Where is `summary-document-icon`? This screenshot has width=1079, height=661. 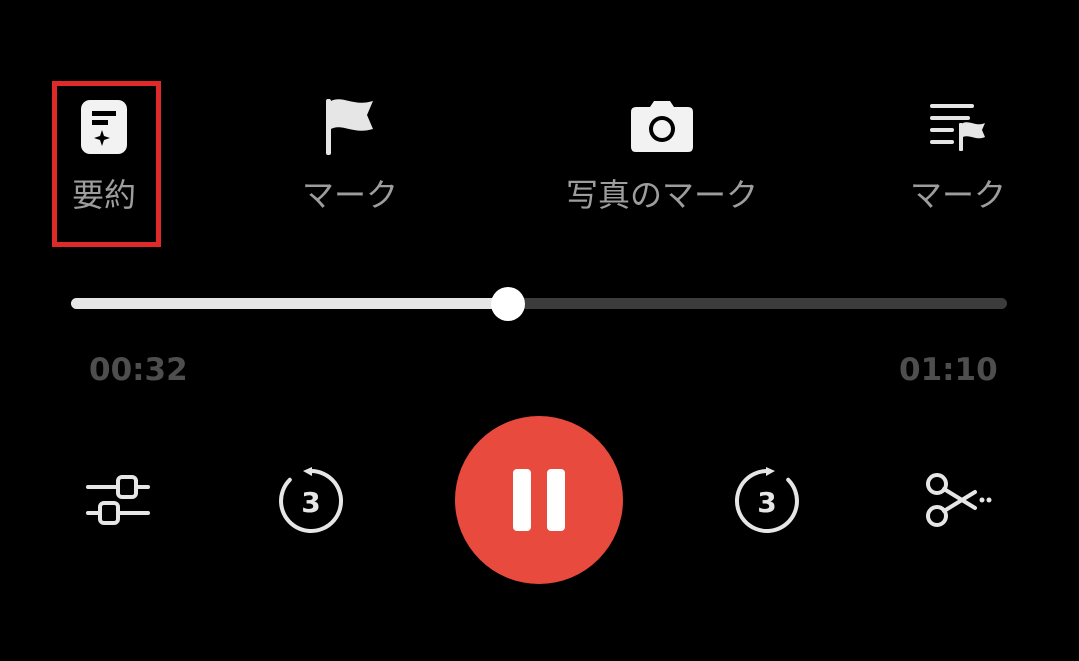 summary-document-icon is located at coordinates (104, 127).